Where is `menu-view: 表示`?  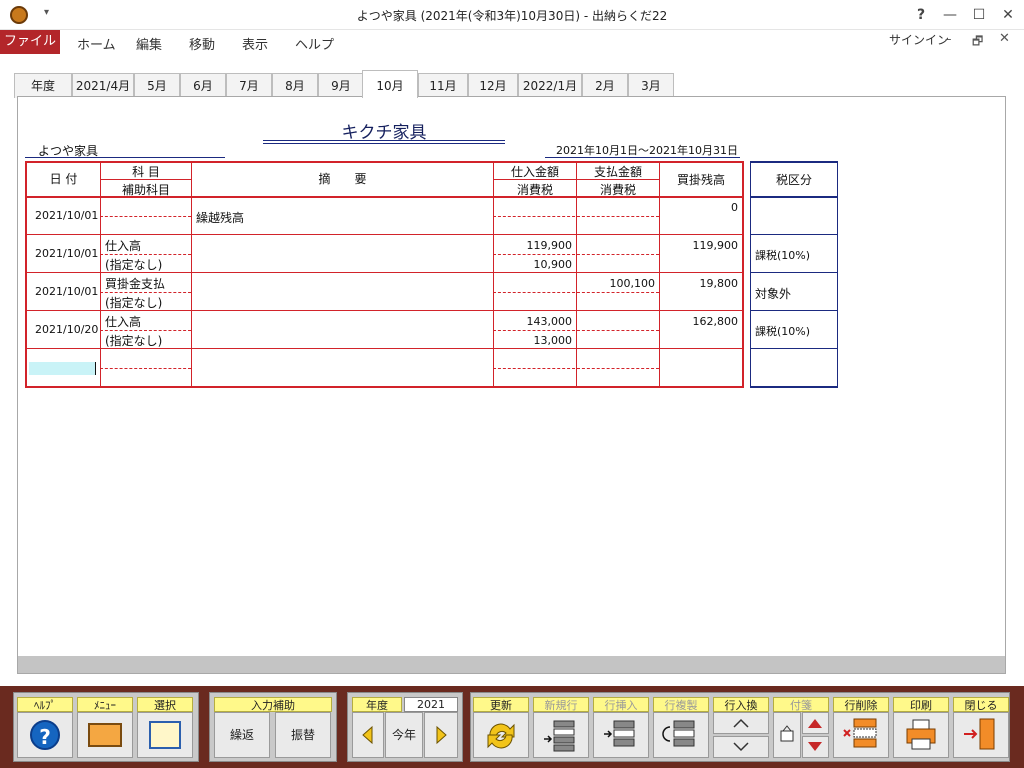 menu-view: 表示 is located at coordinates (255, 43).